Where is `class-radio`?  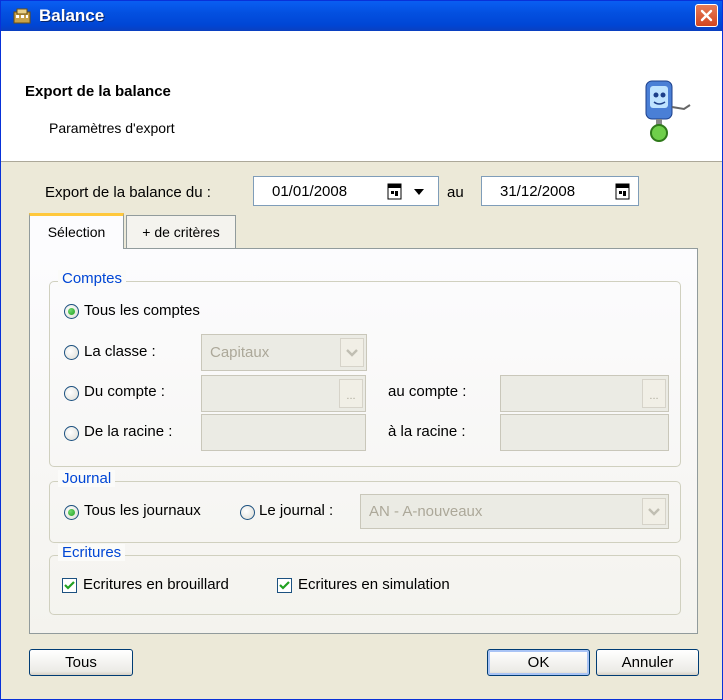 class-radio is located at coordinates (71, 352).